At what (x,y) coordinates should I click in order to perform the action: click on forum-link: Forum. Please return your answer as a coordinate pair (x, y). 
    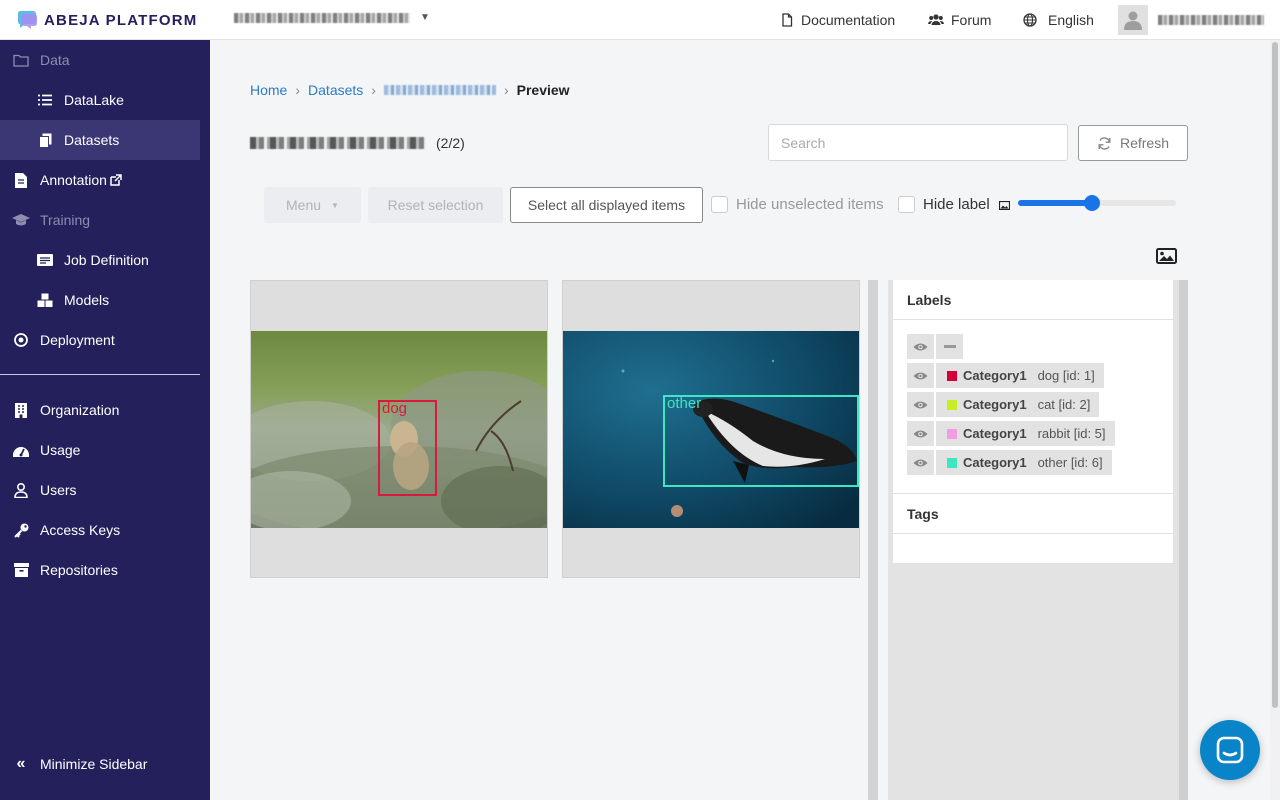
    Looking at the image, I should click on (959, 20).